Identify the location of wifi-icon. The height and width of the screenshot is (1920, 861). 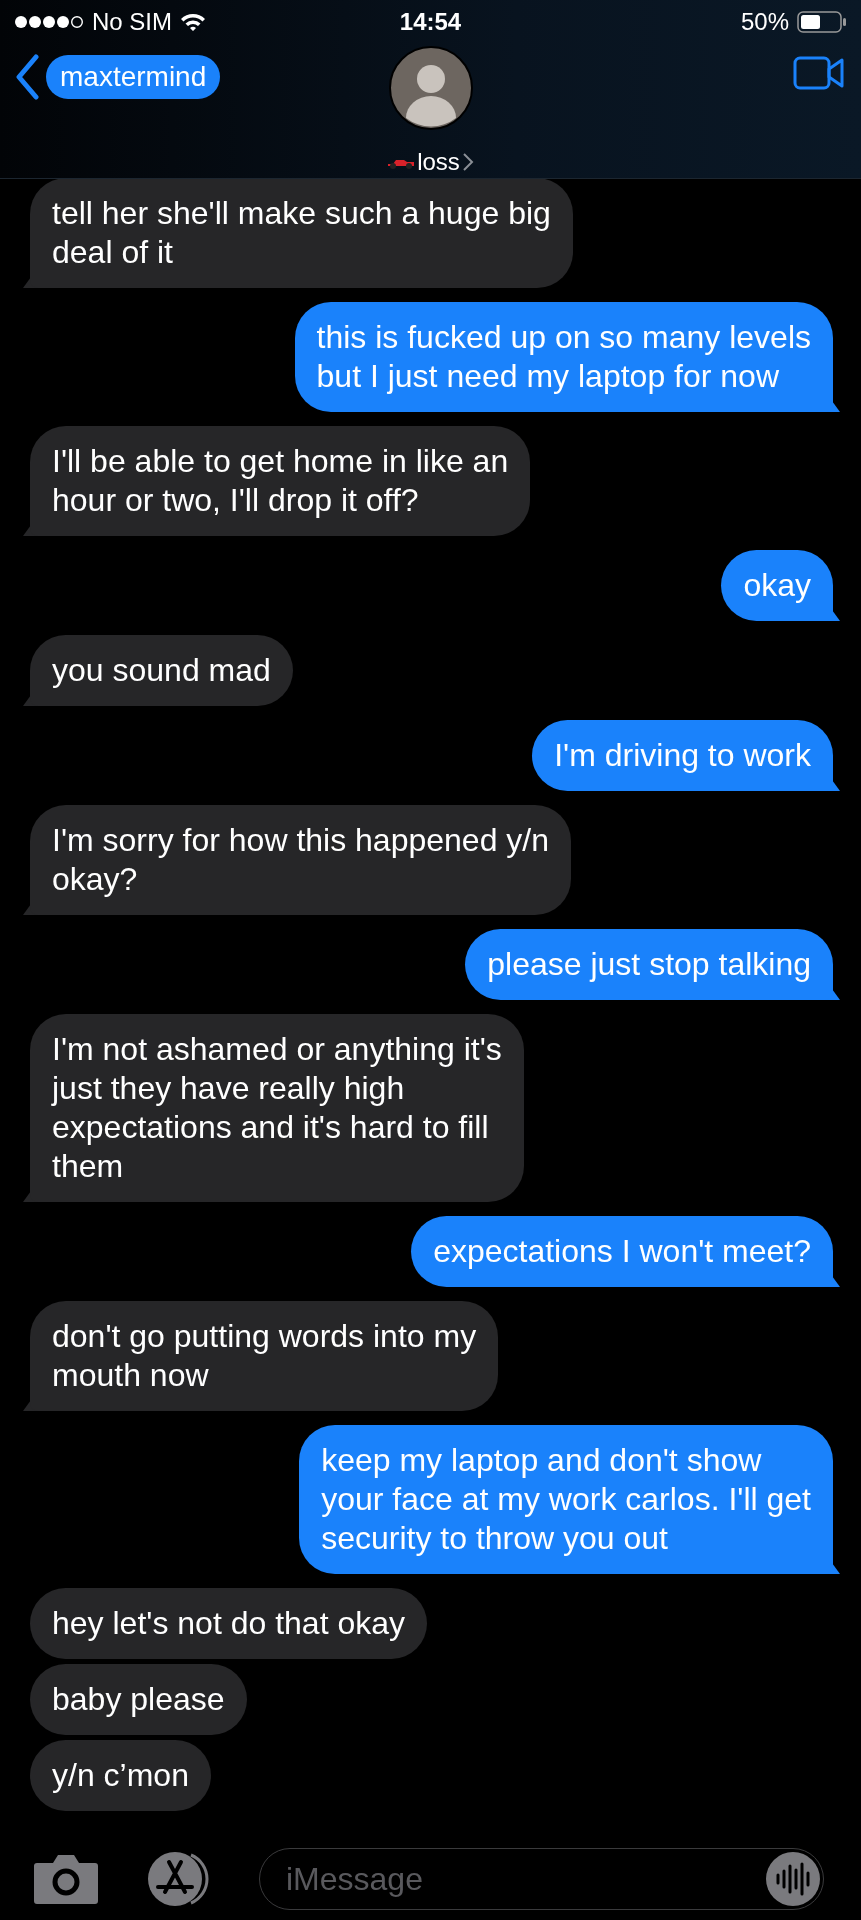
(193, 22).